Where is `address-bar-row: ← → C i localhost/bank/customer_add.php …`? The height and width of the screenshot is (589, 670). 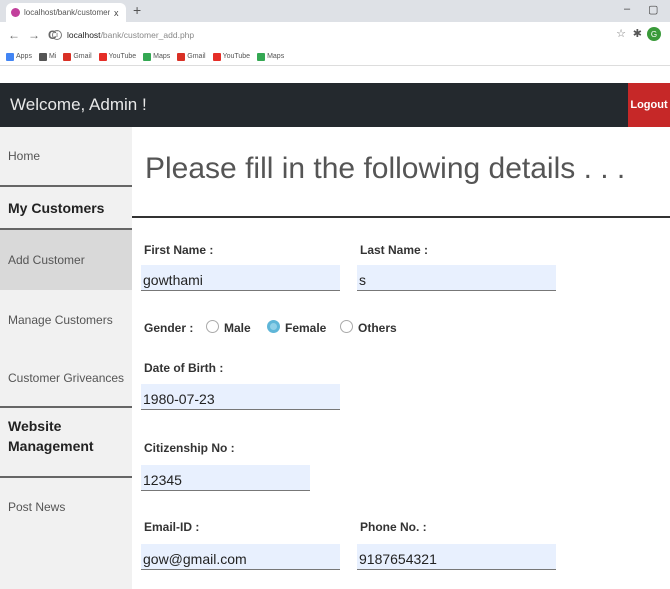
address-bar-row: ← → C i localhost/bank/customer_add.php … is located at coordinates (335, 35).